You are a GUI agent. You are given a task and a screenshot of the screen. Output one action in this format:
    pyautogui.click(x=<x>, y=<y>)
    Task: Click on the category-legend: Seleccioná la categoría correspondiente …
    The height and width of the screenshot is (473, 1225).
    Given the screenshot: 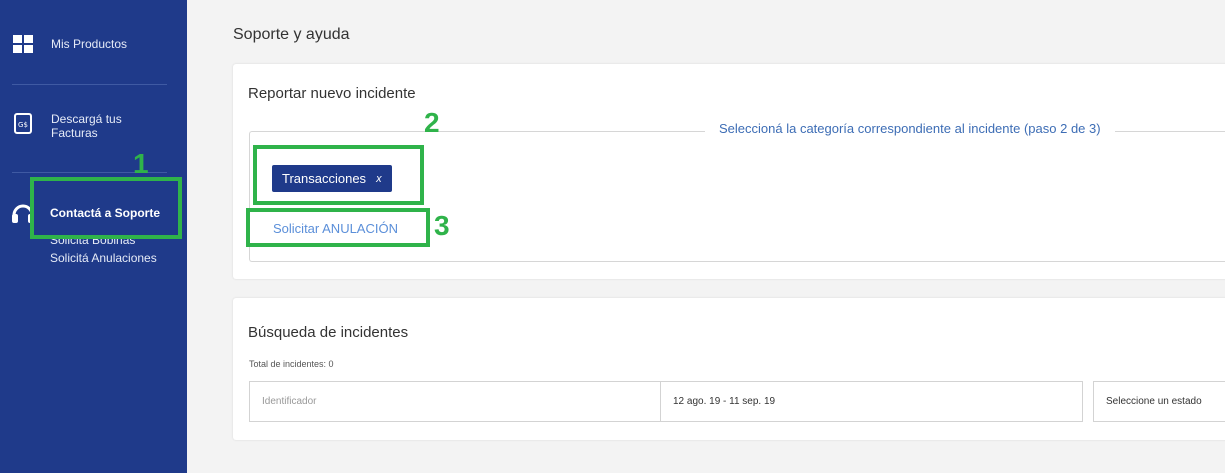 What is the action you would take?
    pyautogui.click(x=910, y=128)
    